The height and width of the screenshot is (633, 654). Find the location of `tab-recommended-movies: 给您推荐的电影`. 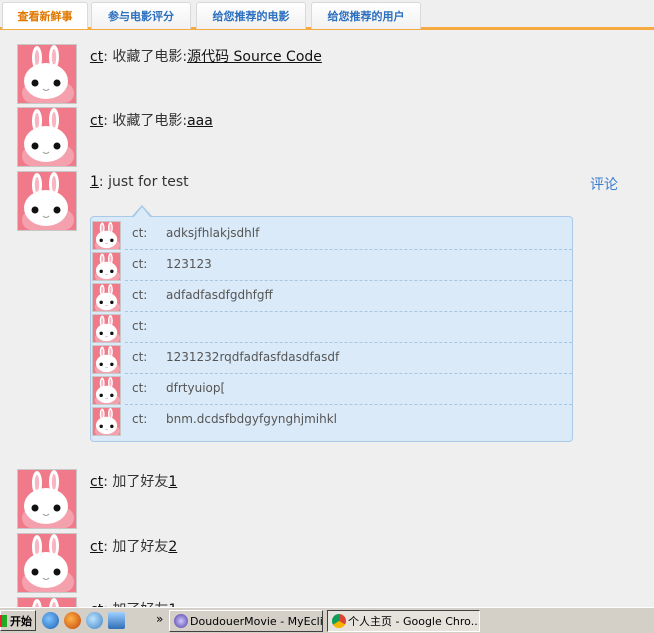

tab-recommended-movies: 给您推荐的电影 is located at coordinates (251, 15).